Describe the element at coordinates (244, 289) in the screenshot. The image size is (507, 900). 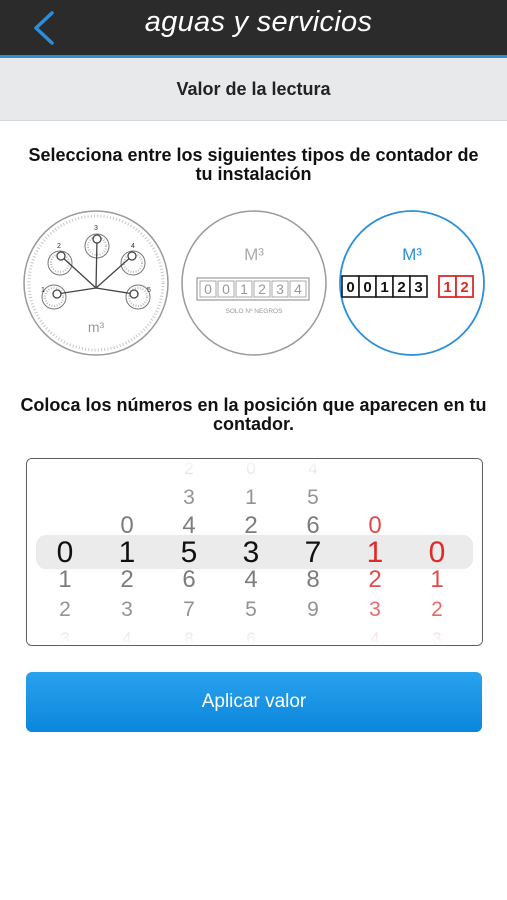
I see `black-only-digit: 1` at that location.